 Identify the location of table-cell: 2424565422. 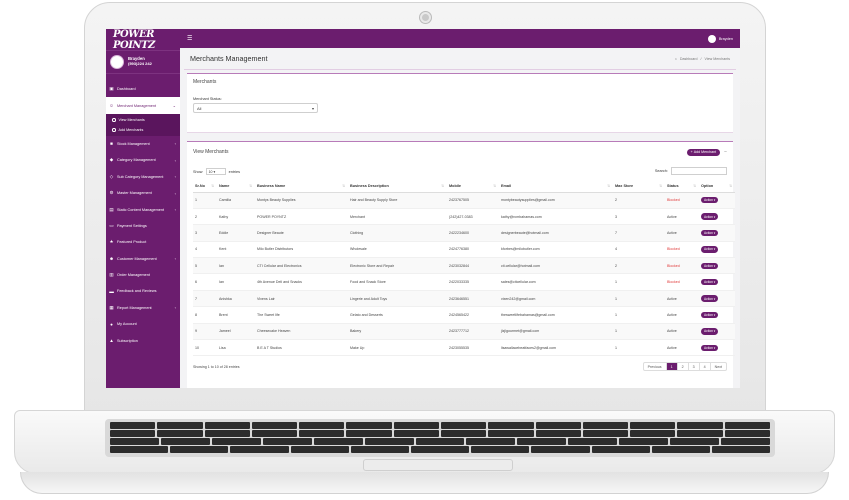
(473, 315).